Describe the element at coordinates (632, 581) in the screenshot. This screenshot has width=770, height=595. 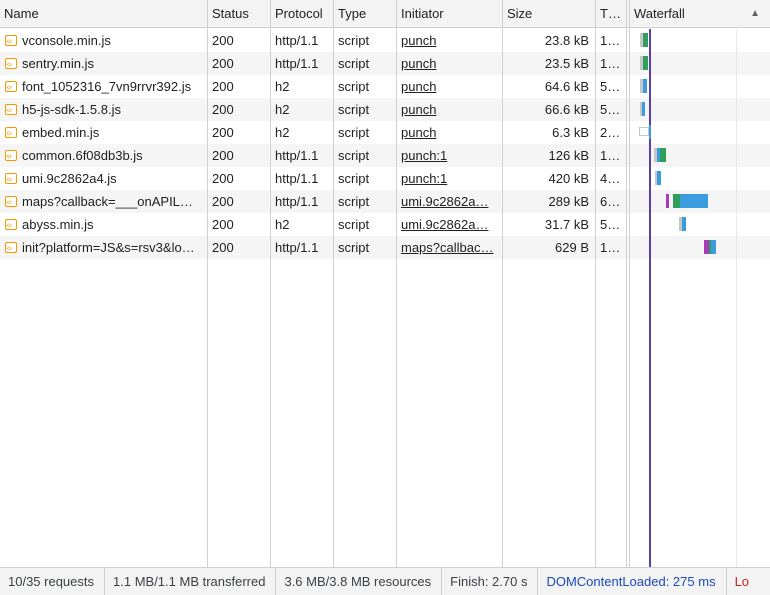
I see `dom-content-loaded-time: DOMContentLoaded: 275 ms` at that location.